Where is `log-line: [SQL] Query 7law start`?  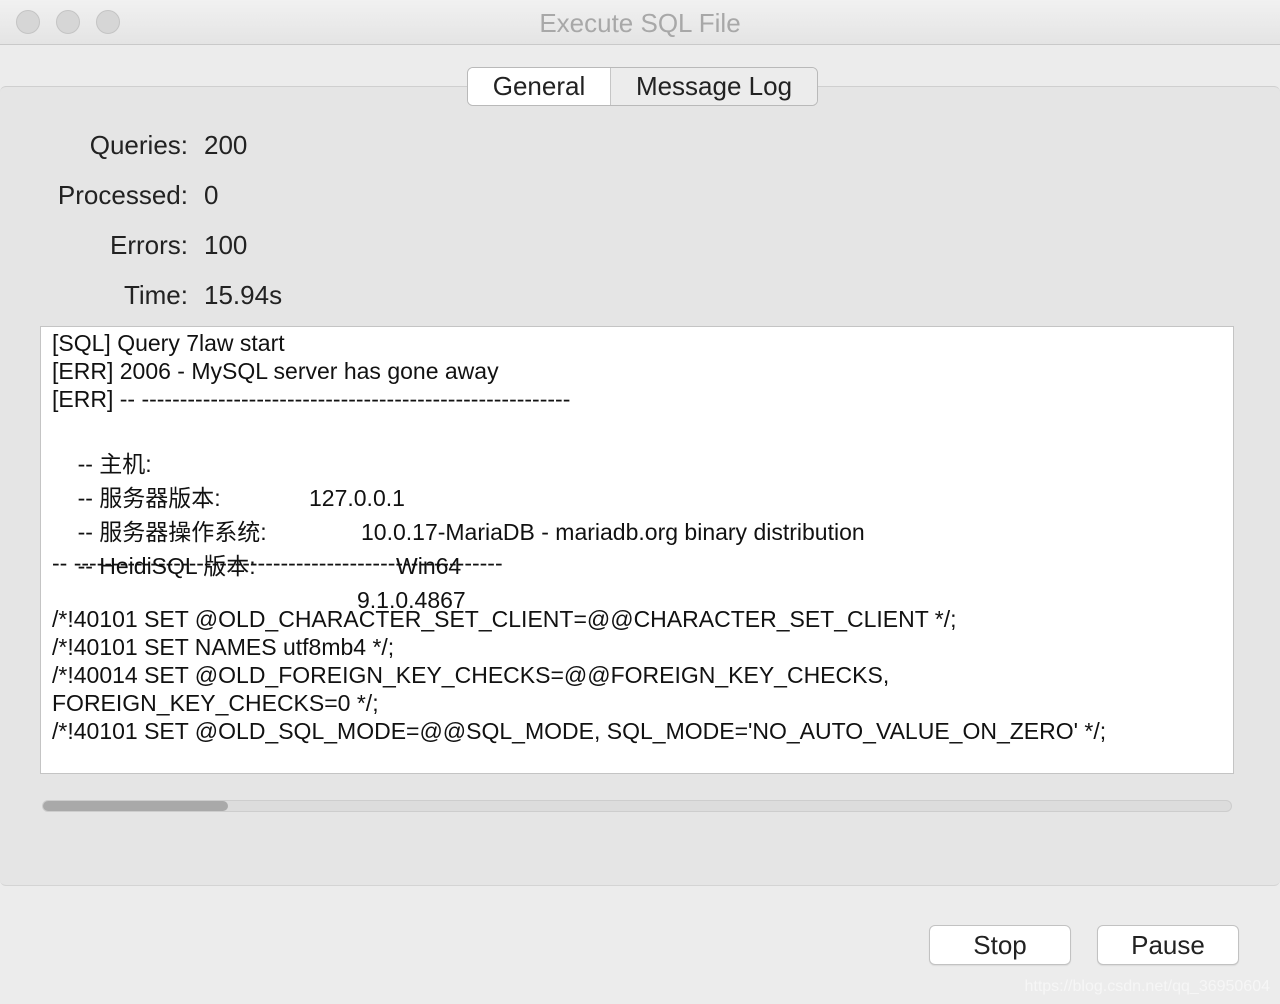
log-line: [SQL] Query 7law start is located at coordinates (168, 343).